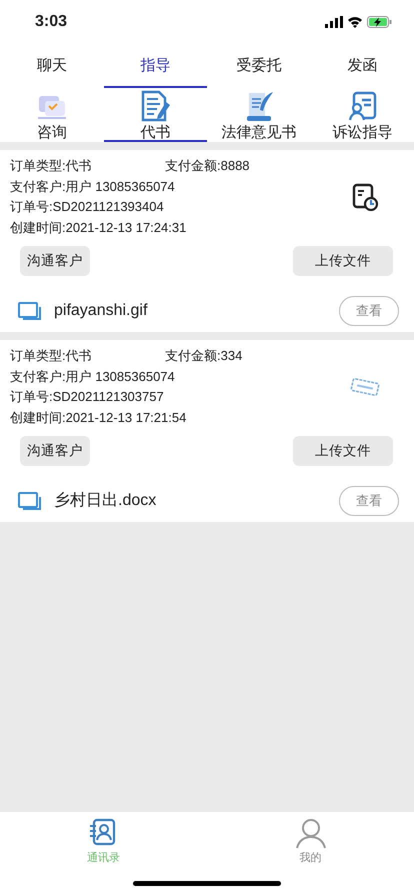 Image resolution: width=414 pixels, height=896 pixels. Describe the element at coordinates (310, 854) in the screenshot. I see `nav-tab: 我的` at that location.